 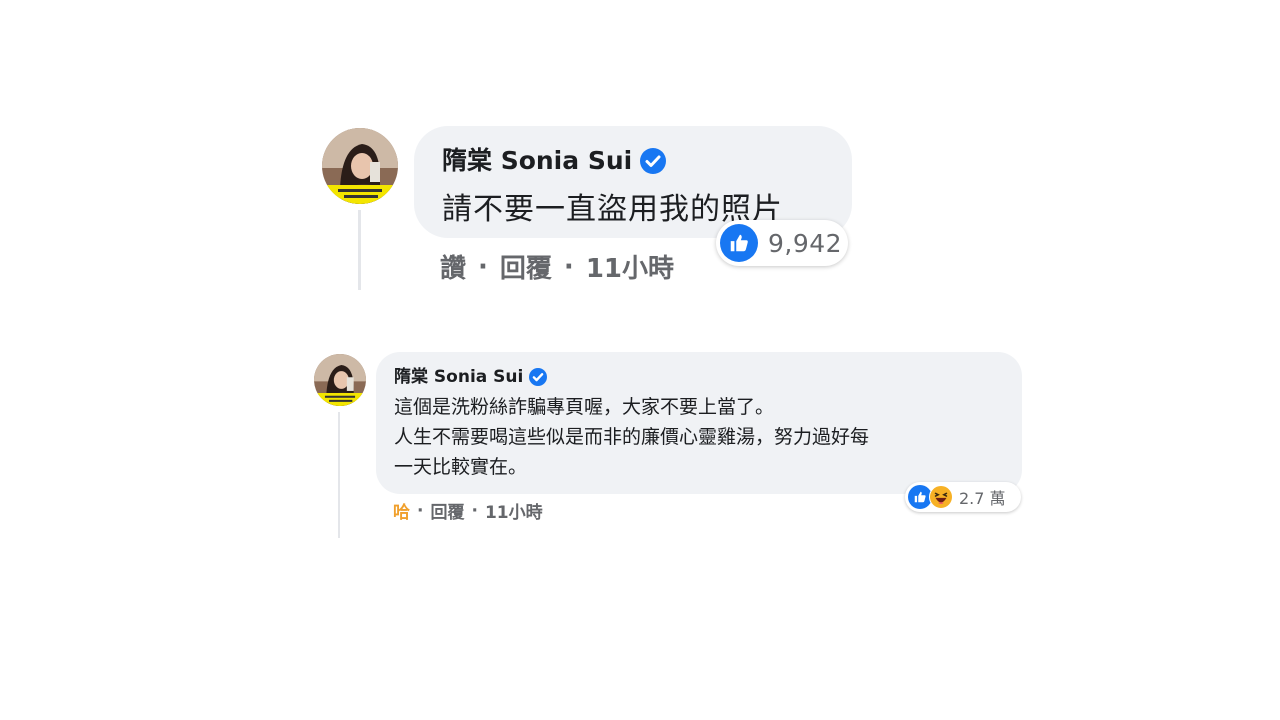 What do you see at coordinates (468, 511) in the screenshot?
I see `comment-actions: 哈 · 回覆 · 11小時` at bounding box center [468, 511].